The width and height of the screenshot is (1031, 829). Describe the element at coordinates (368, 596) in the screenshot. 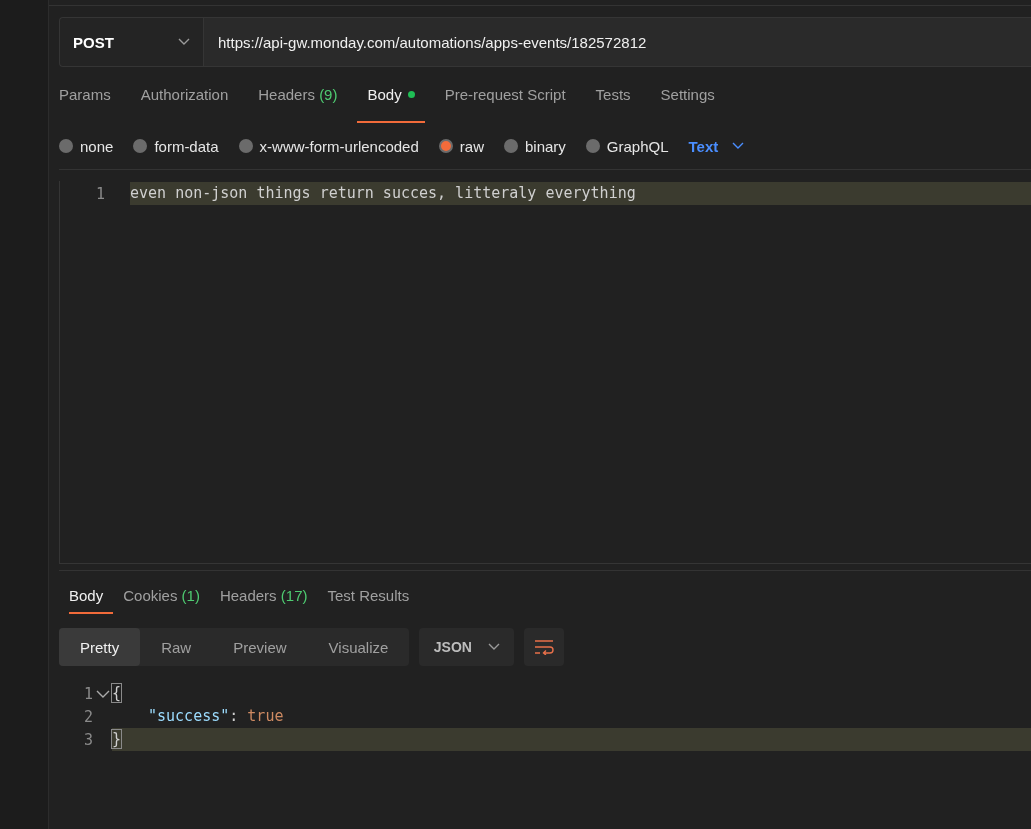

I see `response-tab: Test Results` at that location.